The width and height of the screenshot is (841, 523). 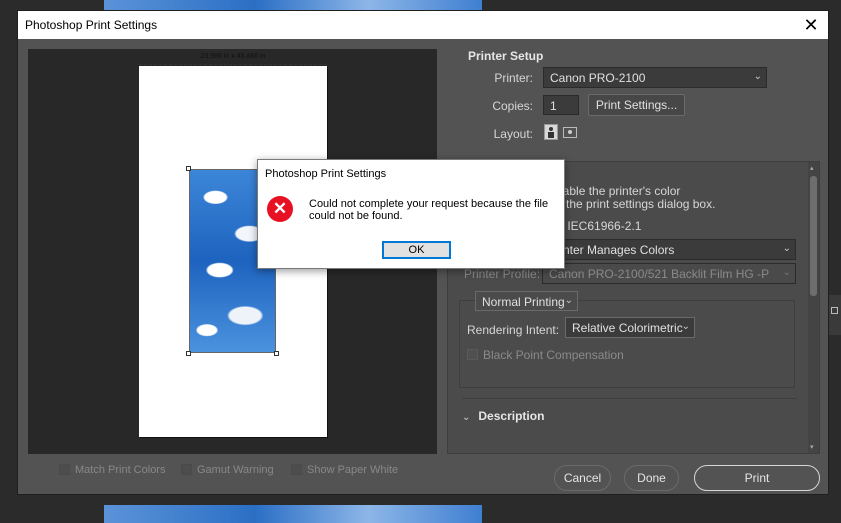 What do you see at coordinates (293, 514) in the screenshot?
I see `desktop-background-bottom` at bounding box center [293, 514].